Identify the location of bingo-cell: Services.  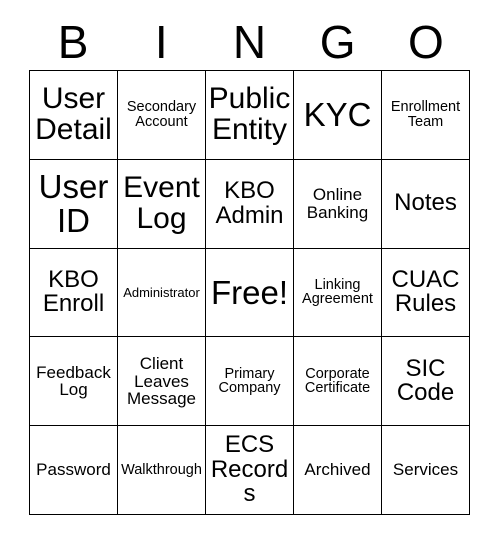
(426, 470).